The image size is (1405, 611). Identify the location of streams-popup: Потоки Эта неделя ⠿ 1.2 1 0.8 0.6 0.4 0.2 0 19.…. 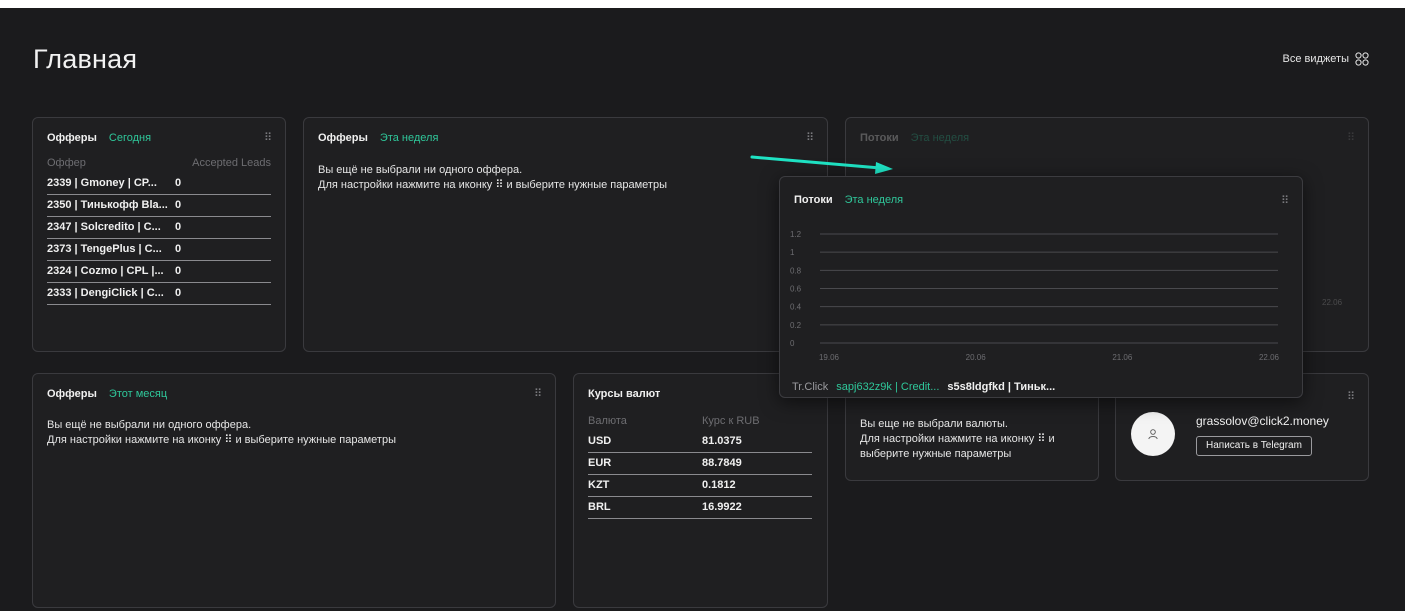
(1041, 287).